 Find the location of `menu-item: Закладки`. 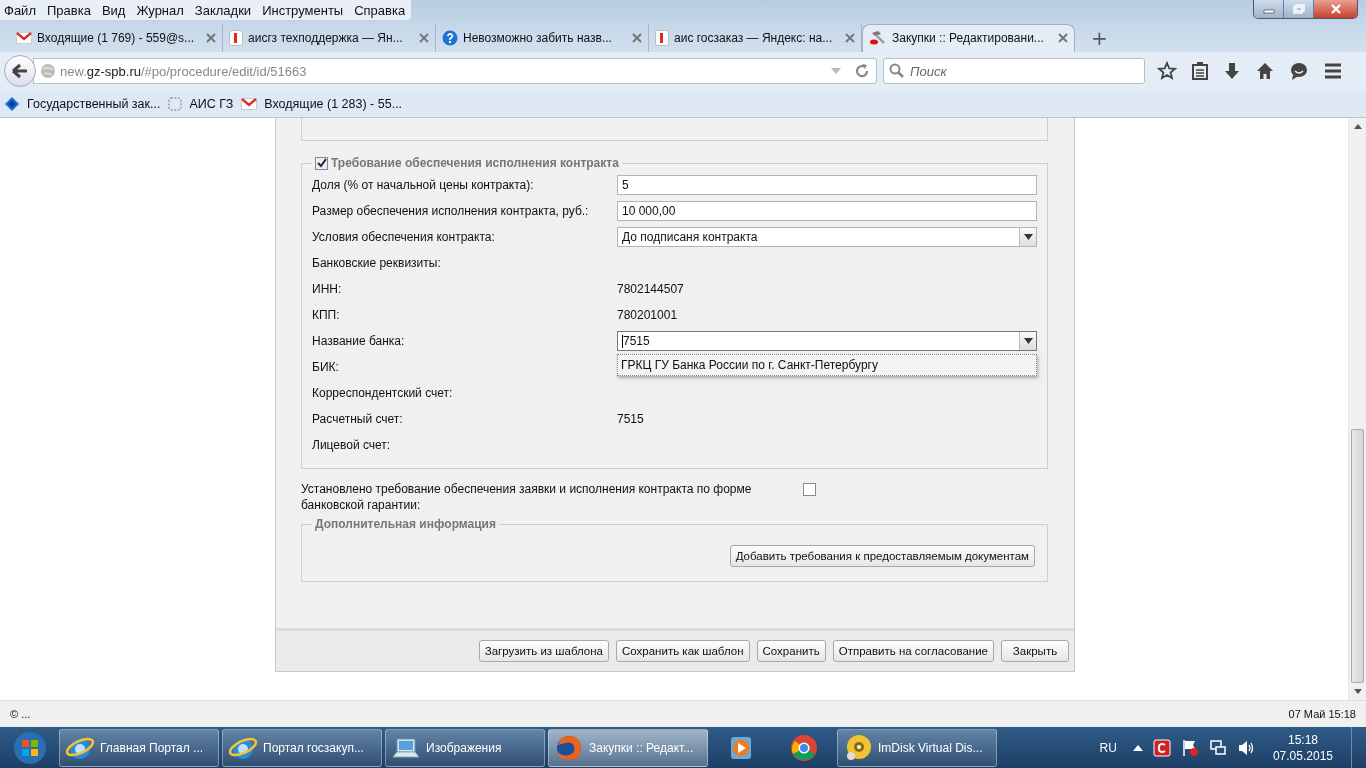

menu-item: Закладки is located at coordinates (223, 10).